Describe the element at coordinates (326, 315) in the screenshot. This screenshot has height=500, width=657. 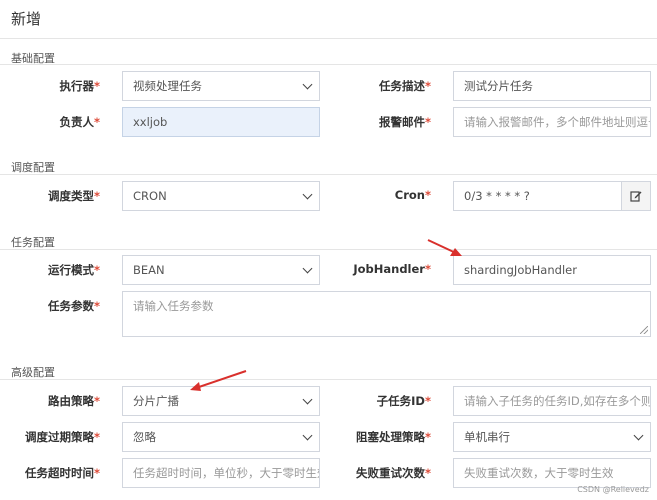
I see `annotation-arrows` at that location.